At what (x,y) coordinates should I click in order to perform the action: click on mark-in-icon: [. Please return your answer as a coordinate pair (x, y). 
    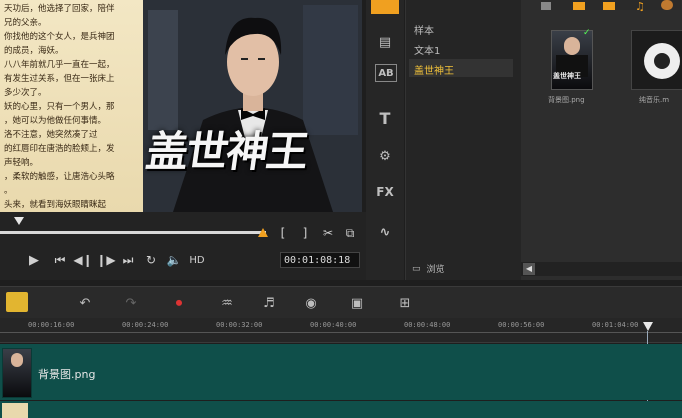
    Looking at the image, I should click on (283, 233).